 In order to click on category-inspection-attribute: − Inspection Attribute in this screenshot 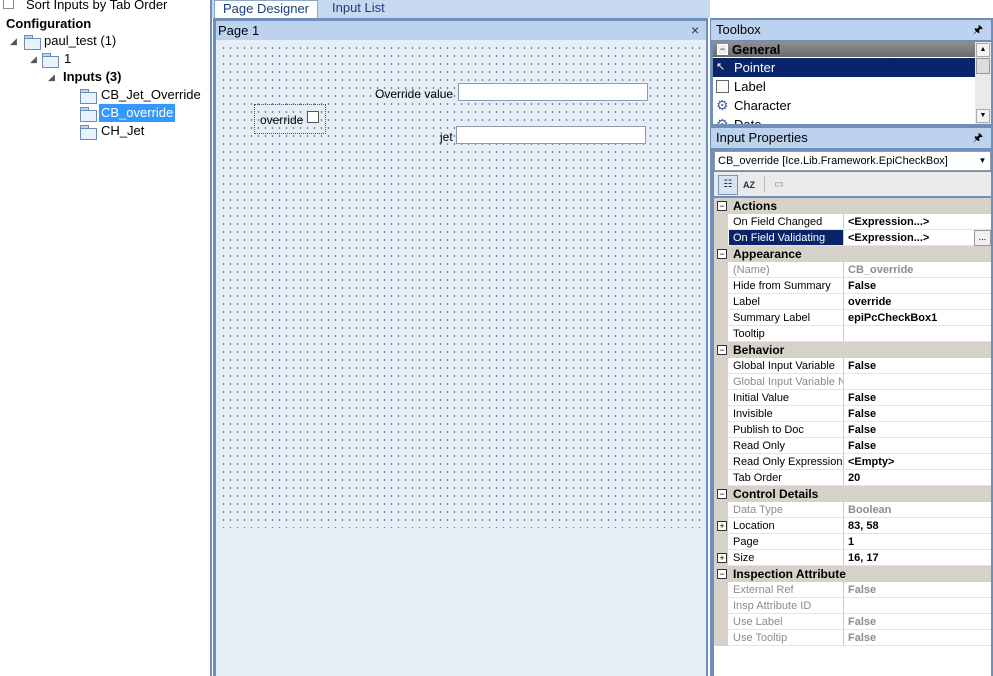, I will do `click(852, 574)`.